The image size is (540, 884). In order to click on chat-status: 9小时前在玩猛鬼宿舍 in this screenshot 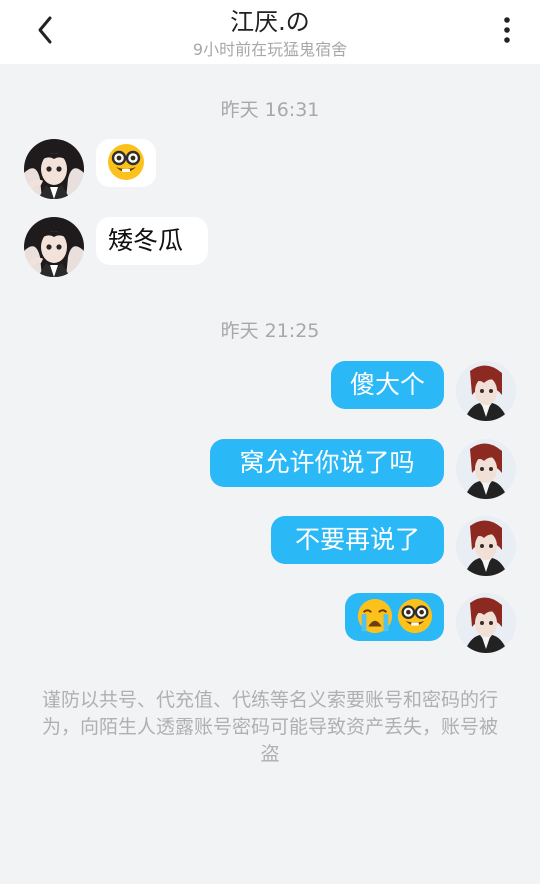, I will do `click(270, 49)`.